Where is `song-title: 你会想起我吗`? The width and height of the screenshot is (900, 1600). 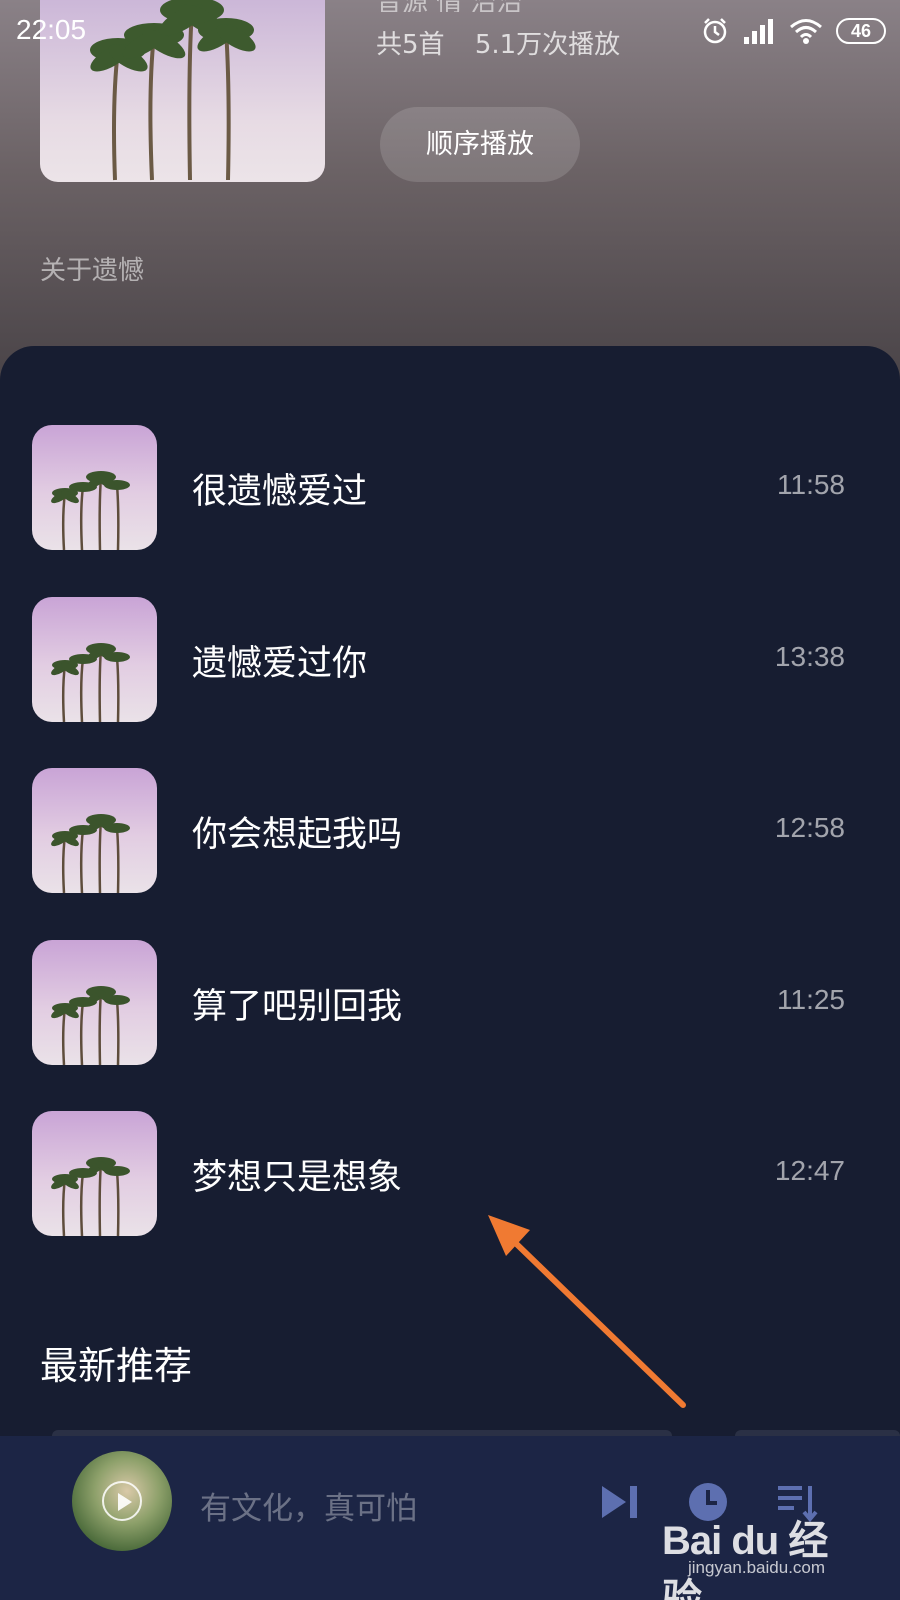
song-title: 你会想起我吗 is located at coordinates (297, 835).